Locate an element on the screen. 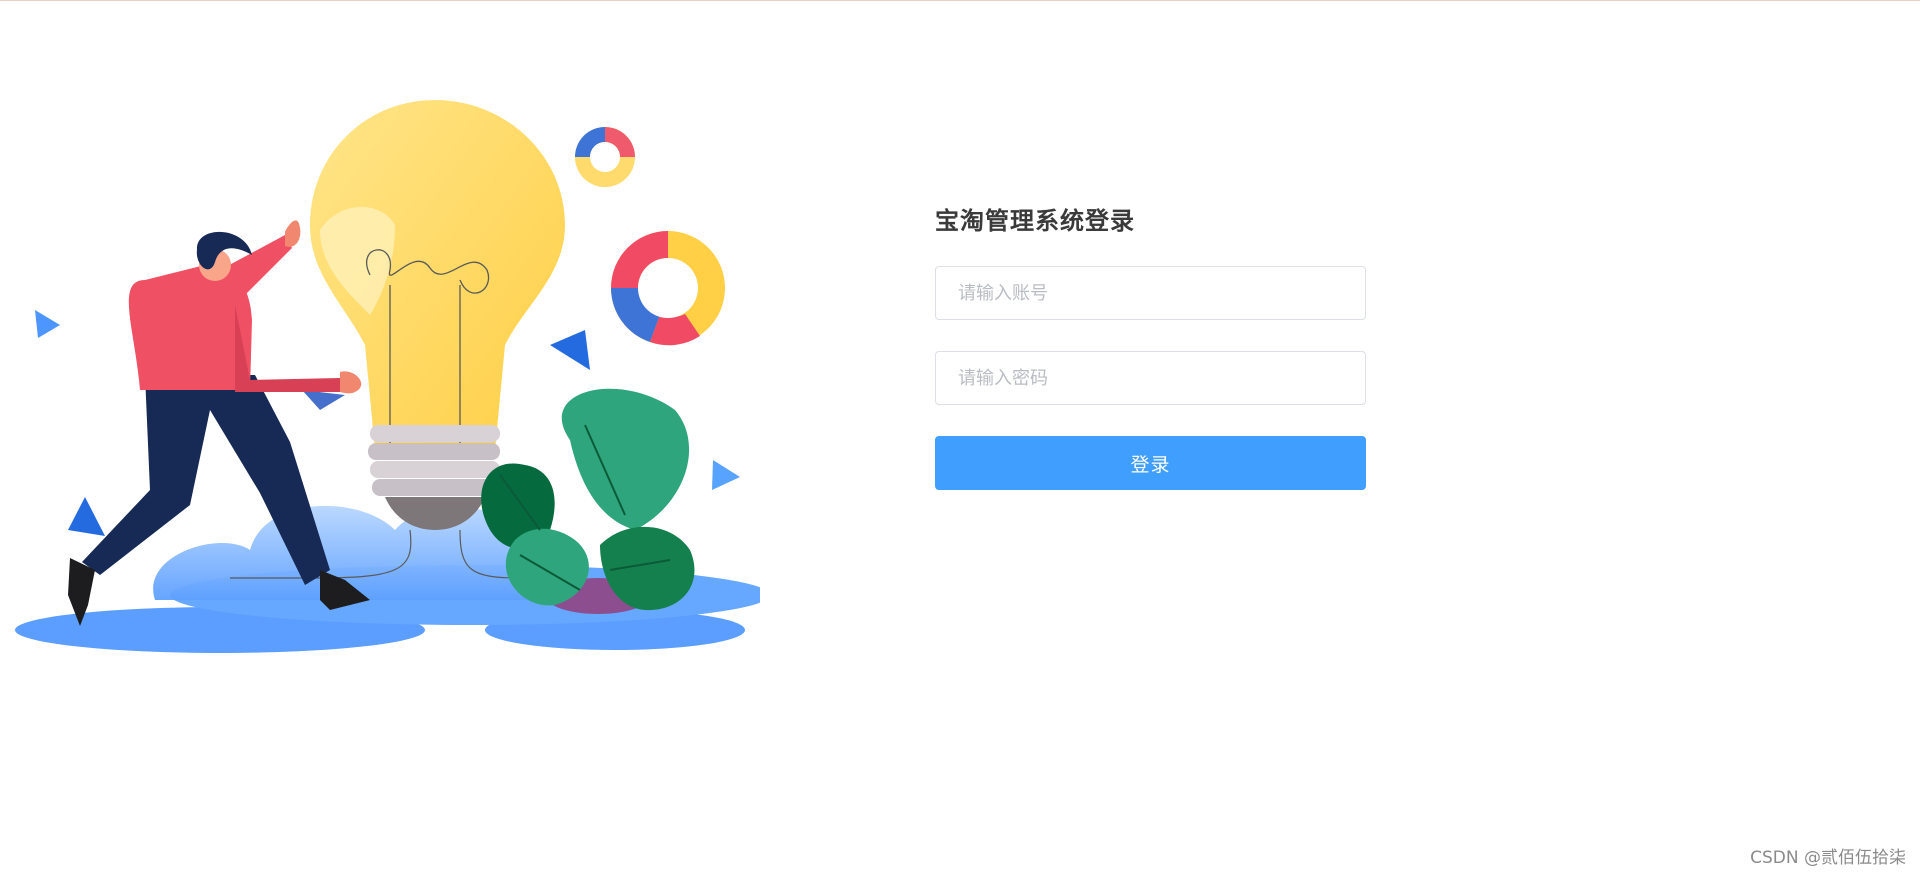 The width and height of the screenshot is (1920, 878). donut-decoration-small is located at coordinates (605, 157).